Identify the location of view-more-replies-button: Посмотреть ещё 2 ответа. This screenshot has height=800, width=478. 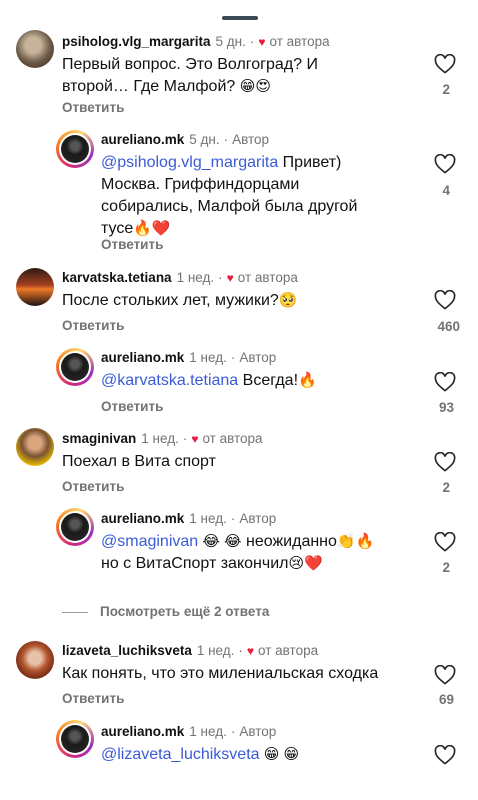
(165, 611).